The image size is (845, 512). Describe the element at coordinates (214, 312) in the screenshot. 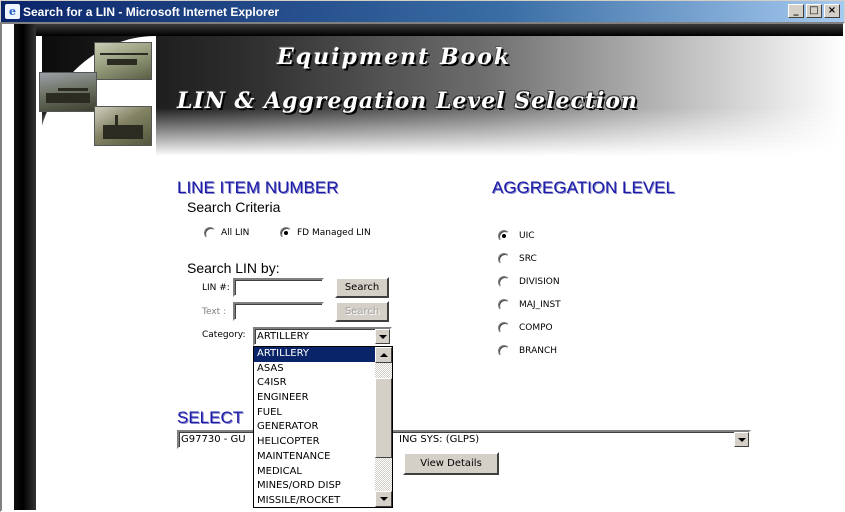

I see `text-label: Text :` at that location.